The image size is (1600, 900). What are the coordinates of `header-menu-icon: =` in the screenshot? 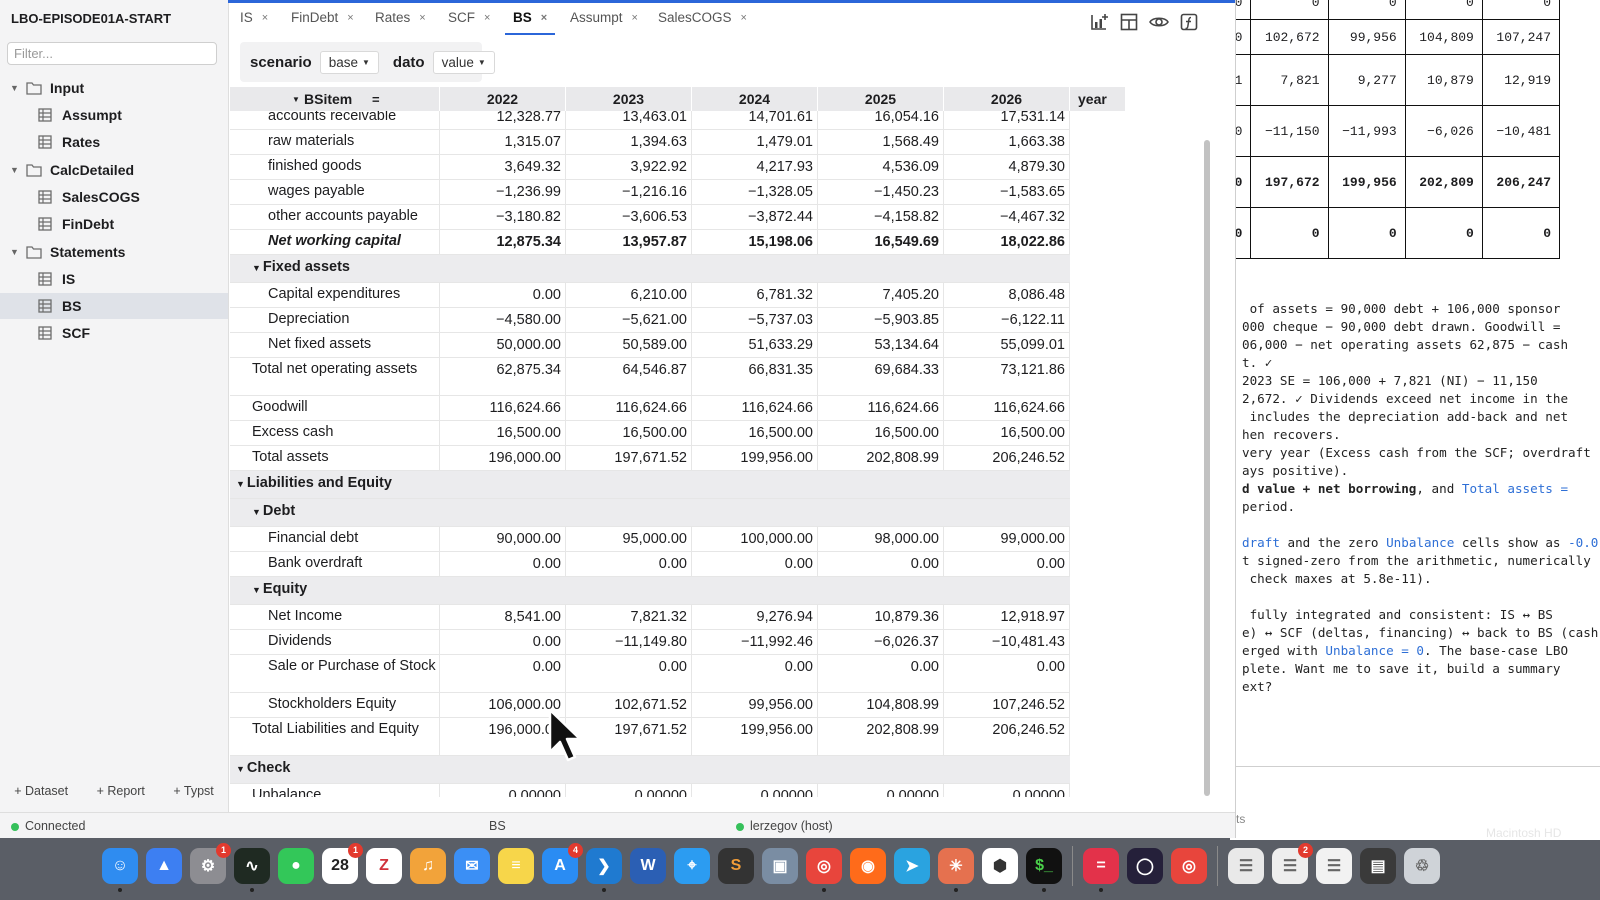 It's located at (376, 99).